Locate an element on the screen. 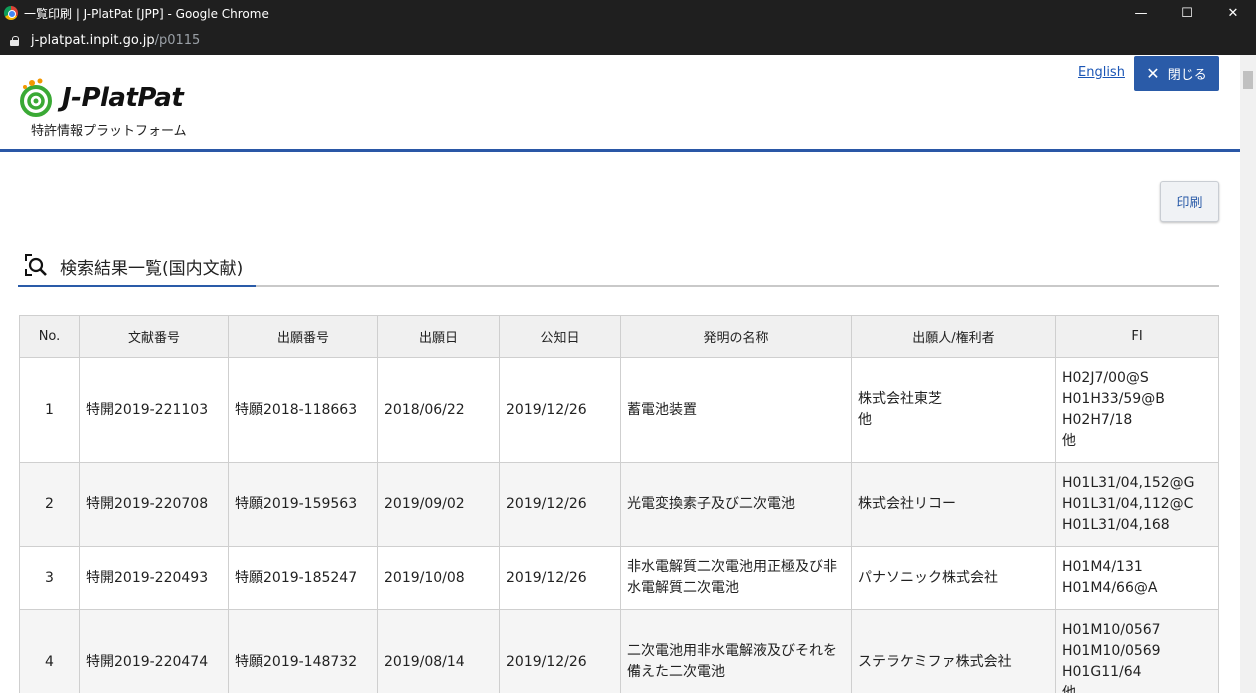  applicant: 株式会社東芝 他 is located at coordinates (953, 410).